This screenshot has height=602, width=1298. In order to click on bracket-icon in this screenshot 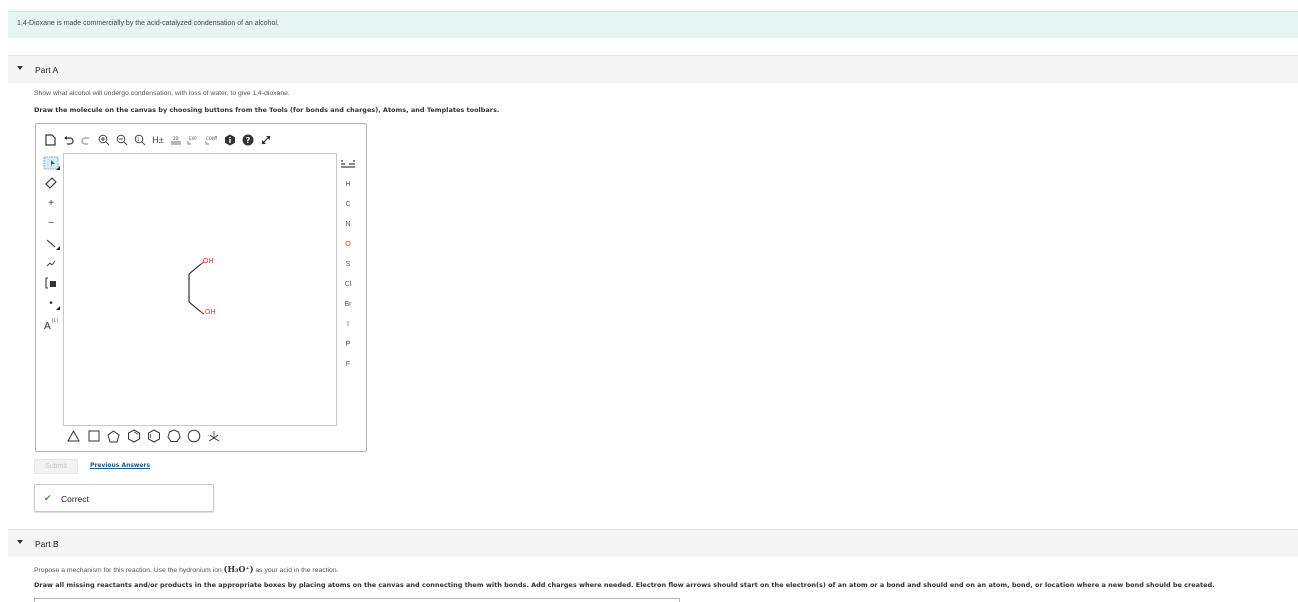, I will do `click(51, 283)`.